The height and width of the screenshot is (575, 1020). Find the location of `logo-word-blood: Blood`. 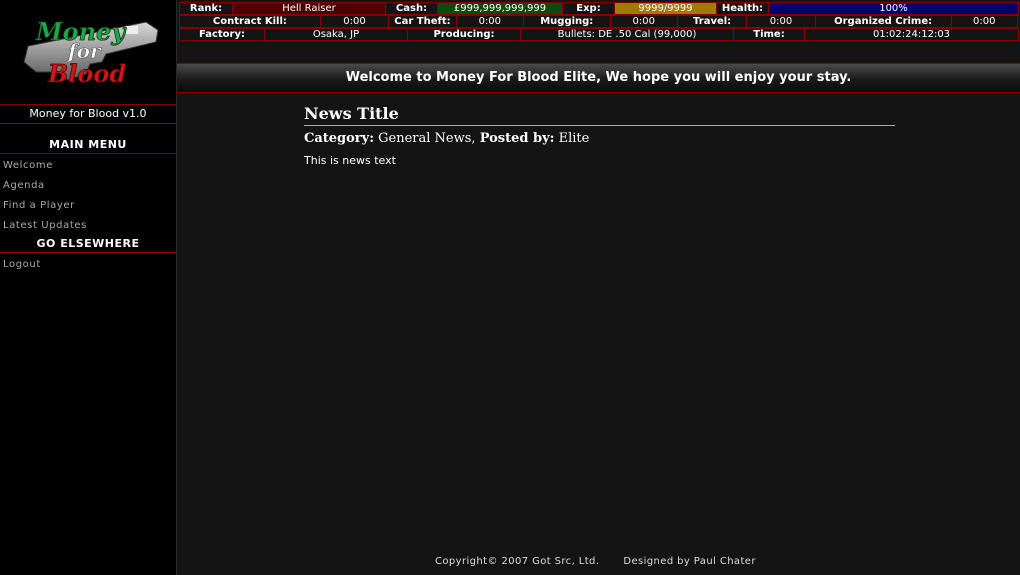

logo-word-blood: Blood is located at coordinates (86, 73).